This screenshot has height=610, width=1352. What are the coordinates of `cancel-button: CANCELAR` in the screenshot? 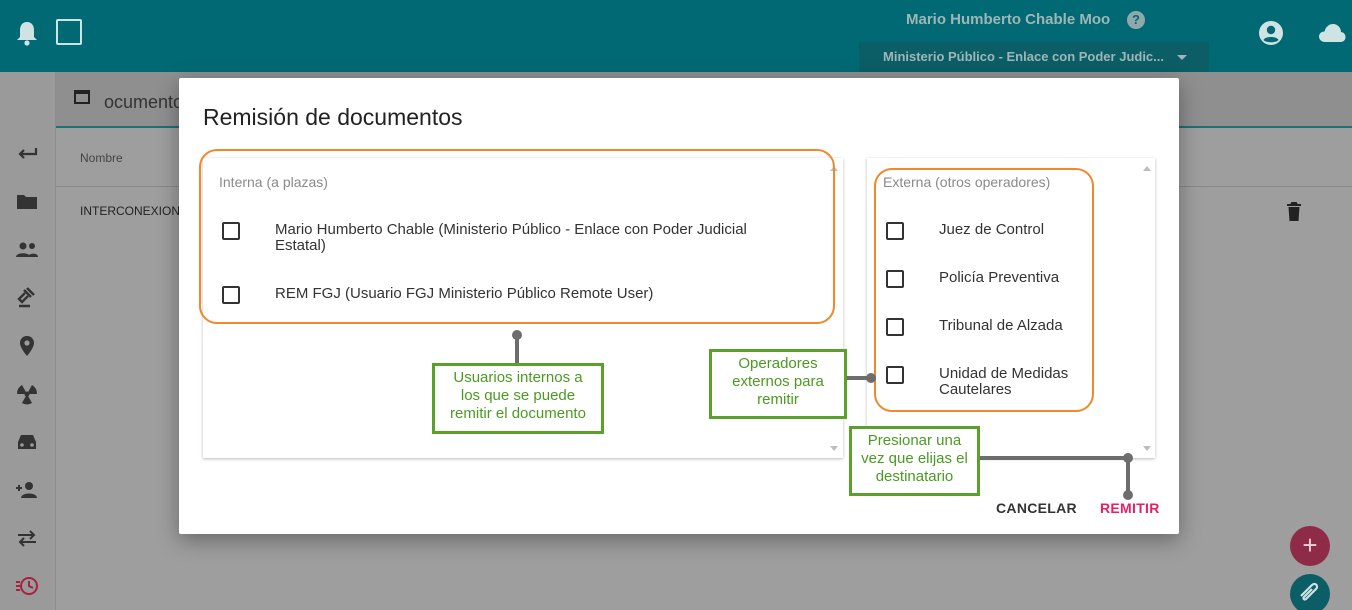 It's located at (1036, 508).